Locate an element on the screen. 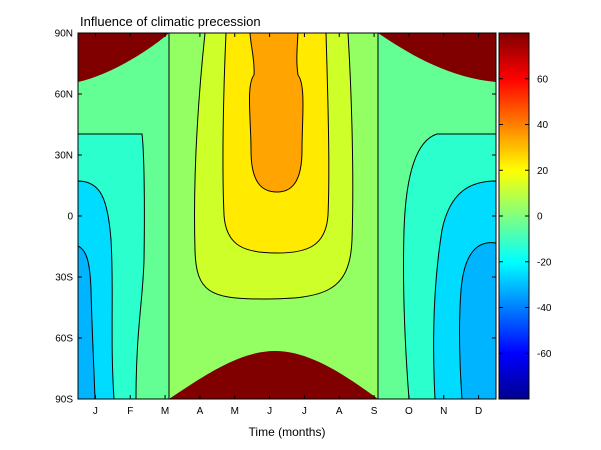 The height and width of the screenshot is (450, 601). y-tick-label: 60N is located at coordinates (64, 95).